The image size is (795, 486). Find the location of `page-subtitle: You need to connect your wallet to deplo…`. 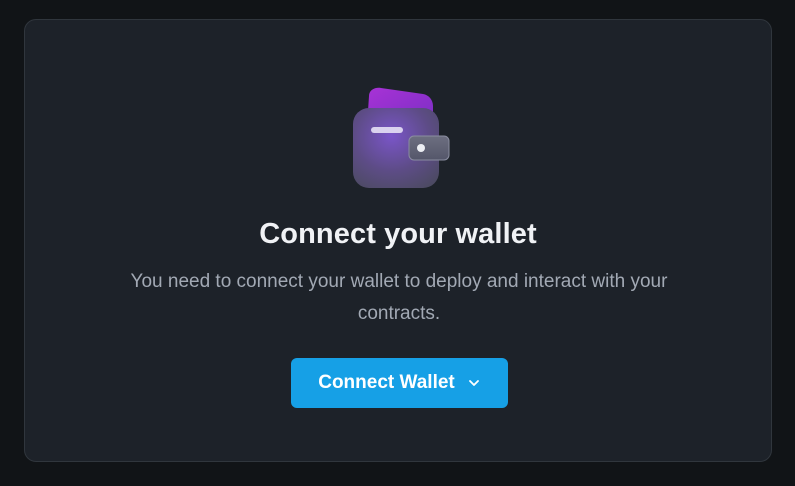

page-subtitle: You need to connect your wallet to deplo… is located at coordinates (399, 297).